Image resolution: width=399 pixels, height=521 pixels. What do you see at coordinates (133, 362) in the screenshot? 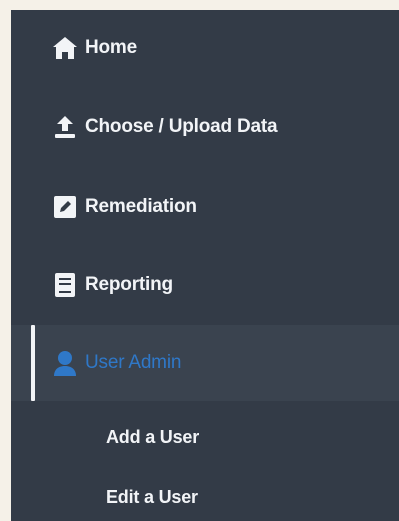
I see `sidebar-item-label: User Admin` at bounding box center [133, 362].